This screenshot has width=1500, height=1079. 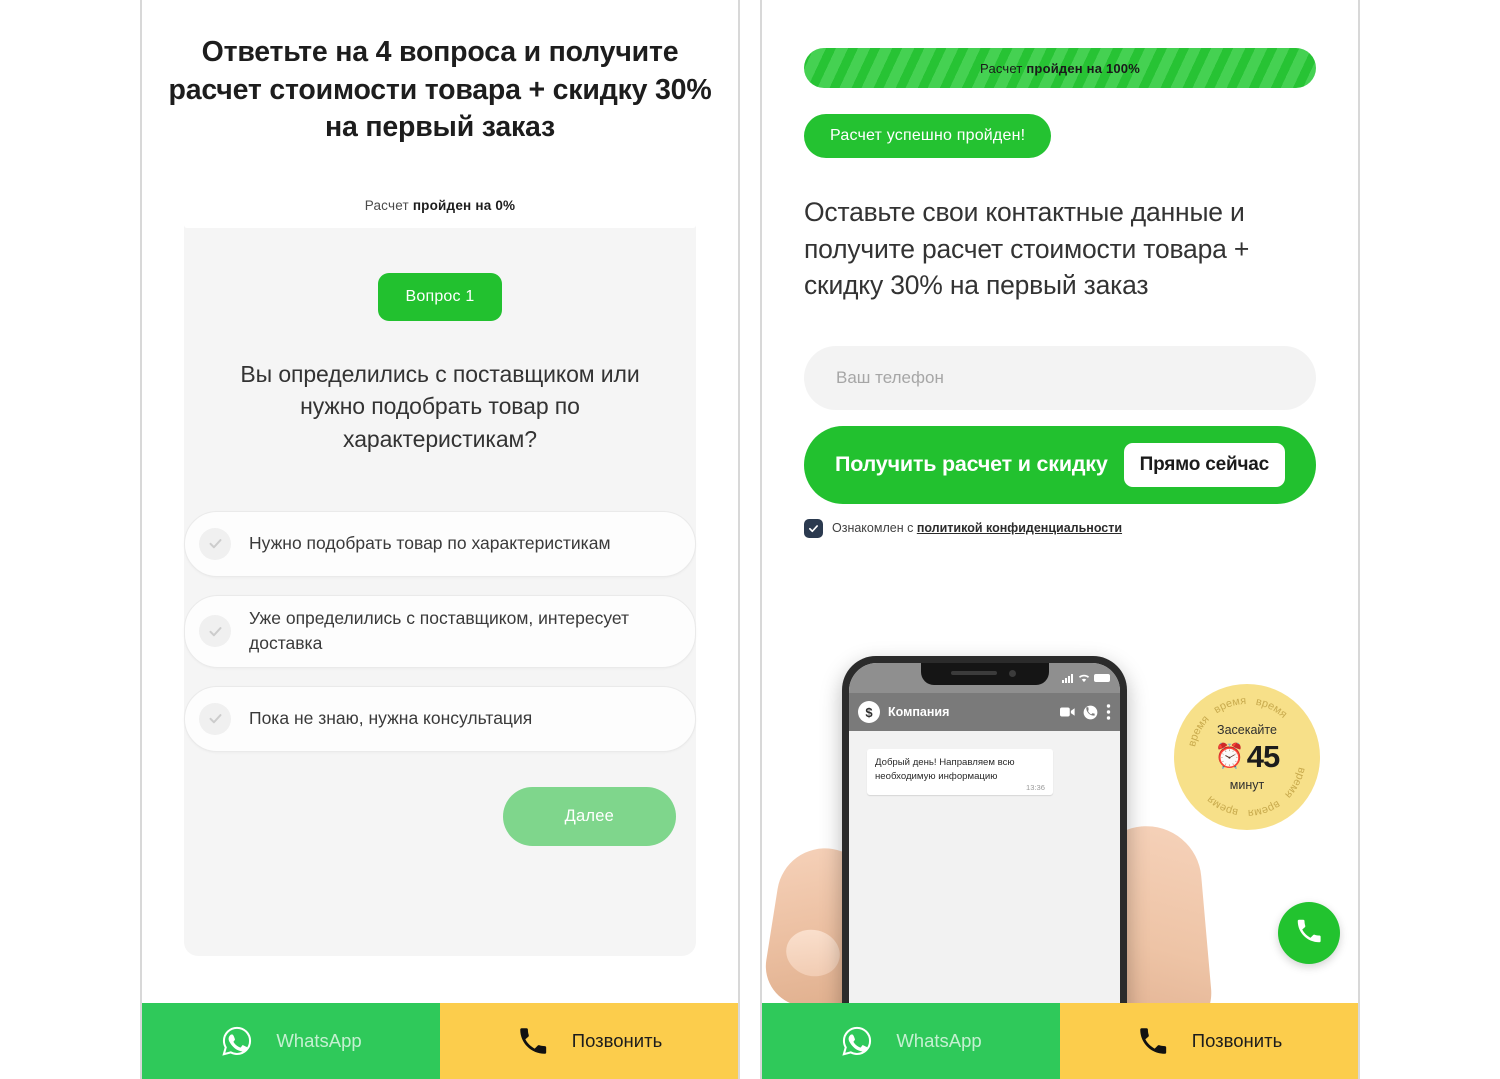 I want to click on answer-option: Пока не знаю, нужна консультация, so click(x=440, y=718).